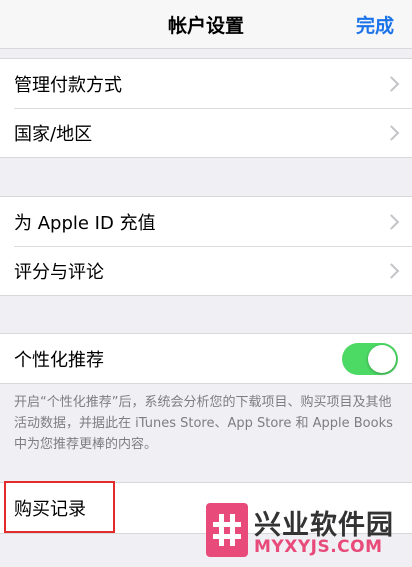  I want to click on row-label: 管理付款方式, so click(68, 85).